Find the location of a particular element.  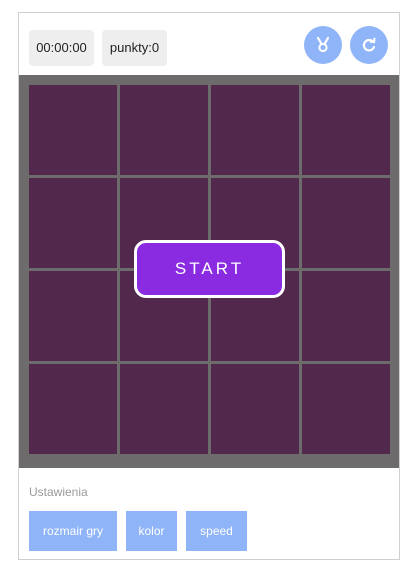

color-button: kolor is located at coordinates (151, 531).